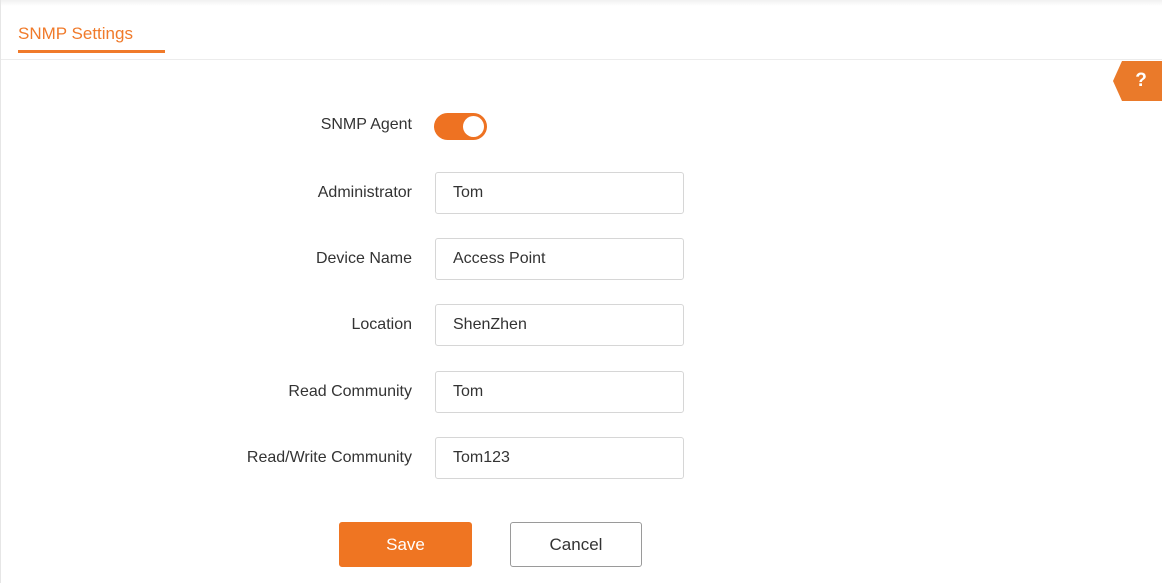 This screenshot has width=1162, height=583. I want to click on device-name-input, so click(559, 259).